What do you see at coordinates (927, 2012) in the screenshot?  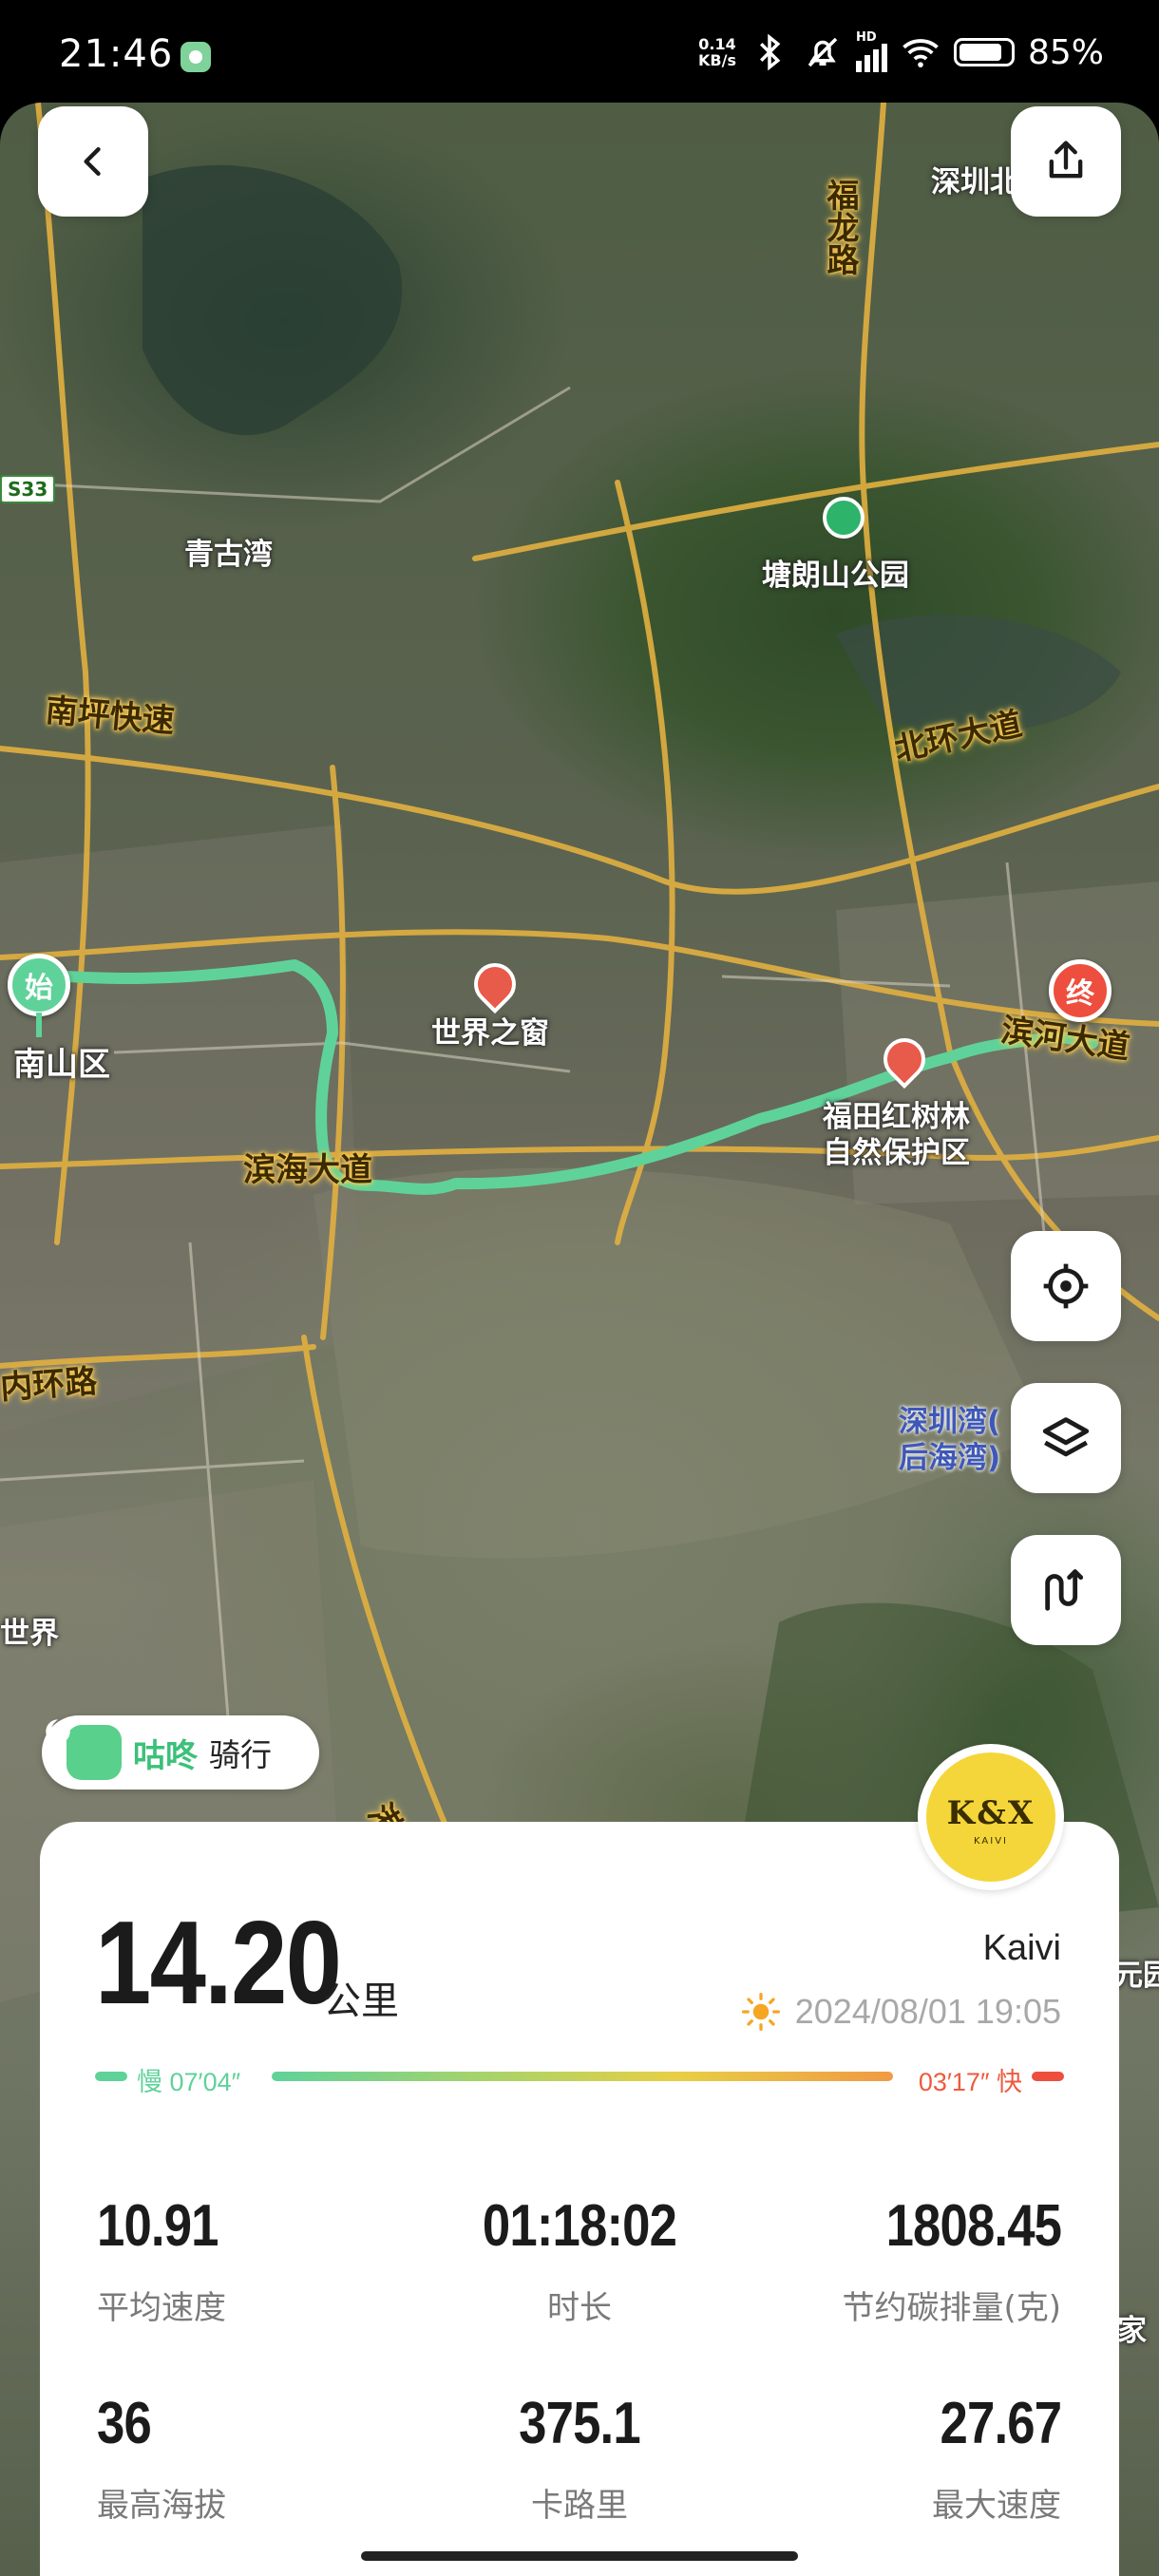 I see `ride-datetime: 2024/08/01 19:05` at bounding box center [927, 2012].